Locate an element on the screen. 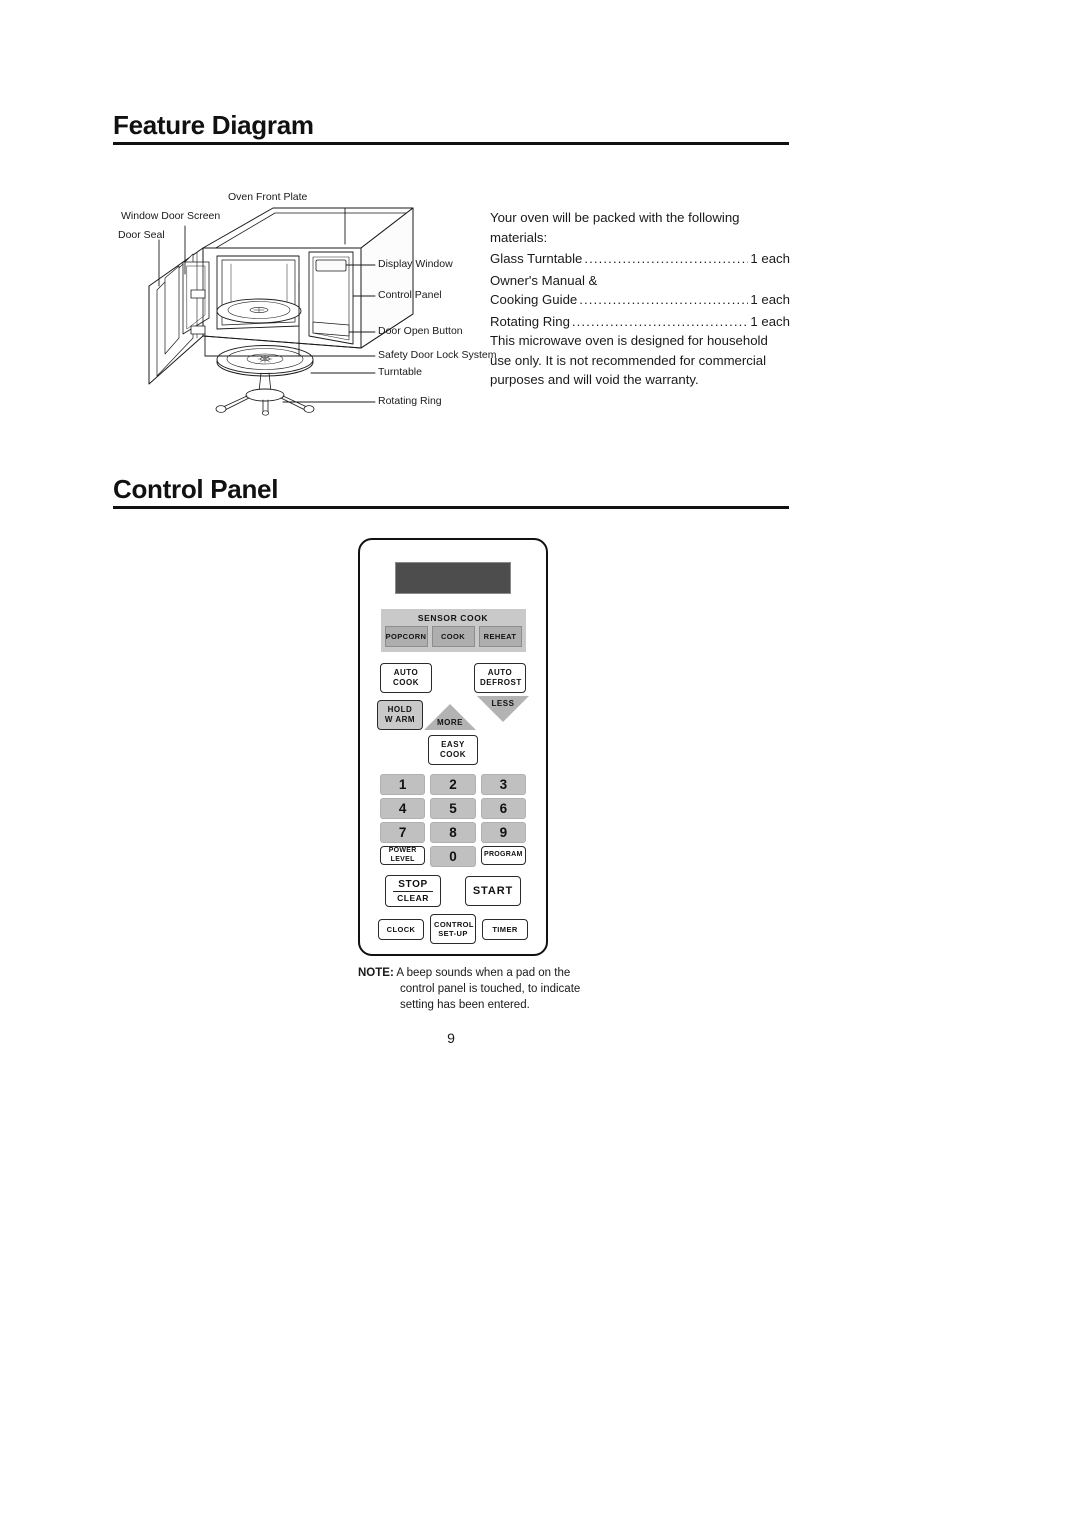  note-line-3: setting has been entered. is located at coordinates (465, 1004).